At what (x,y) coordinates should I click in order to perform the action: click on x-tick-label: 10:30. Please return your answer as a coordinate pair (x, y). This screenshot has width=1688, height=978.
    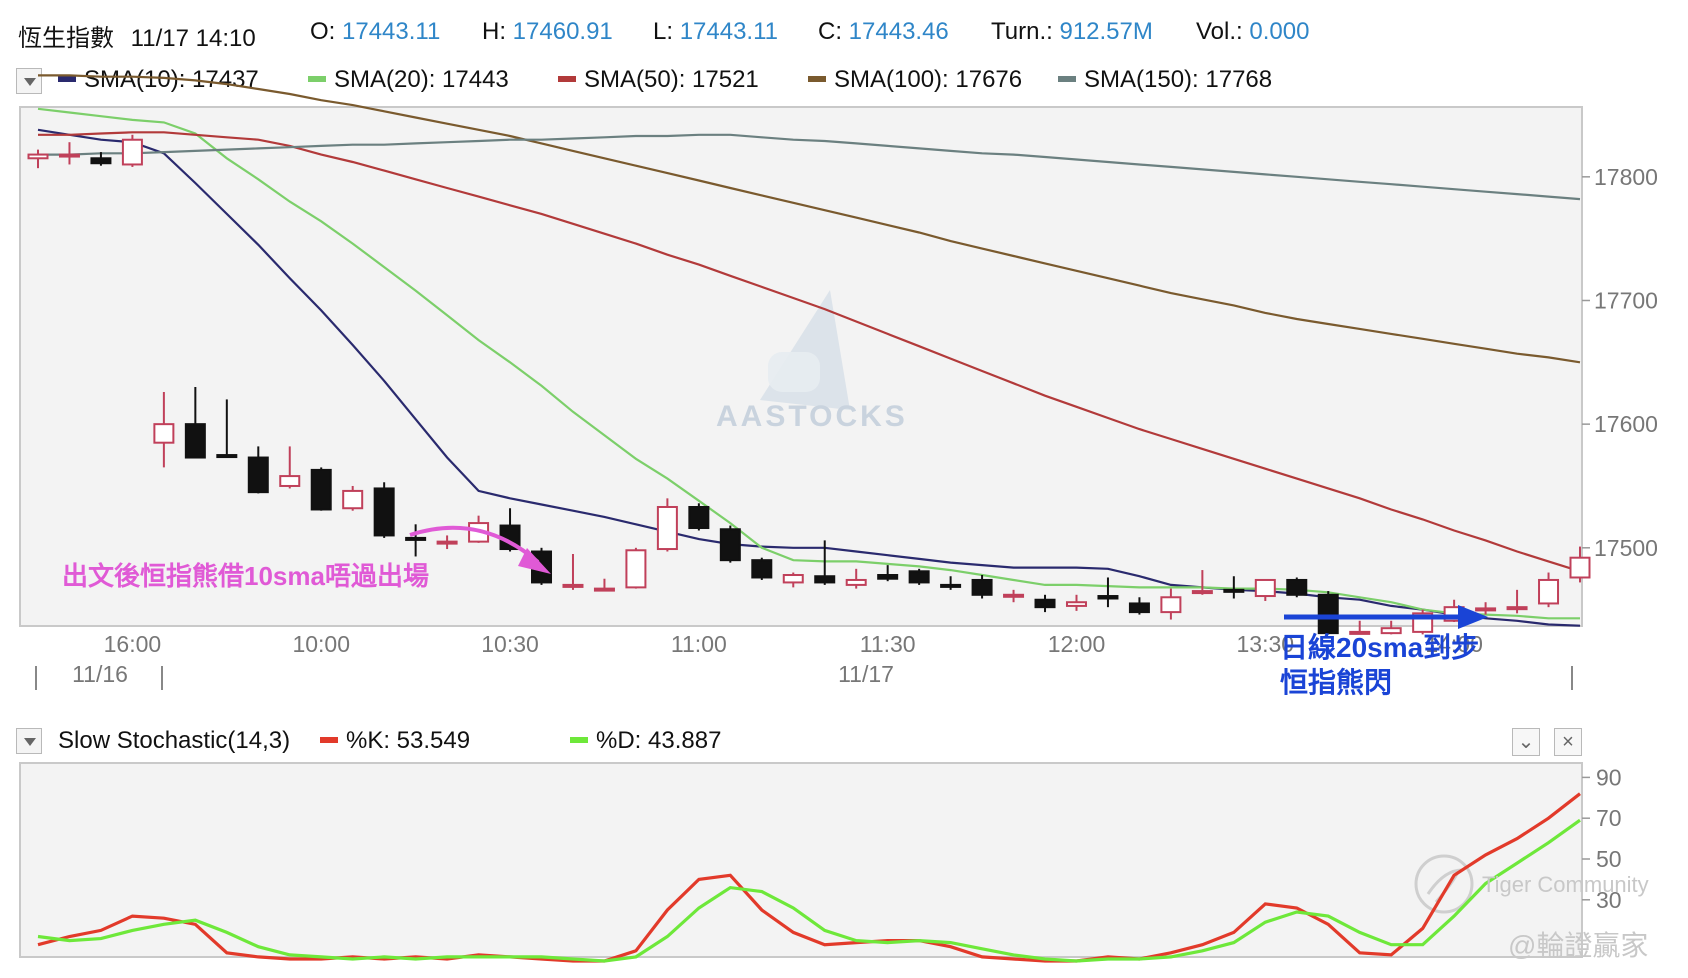
    Looking at the image, I should click on (510, 644).